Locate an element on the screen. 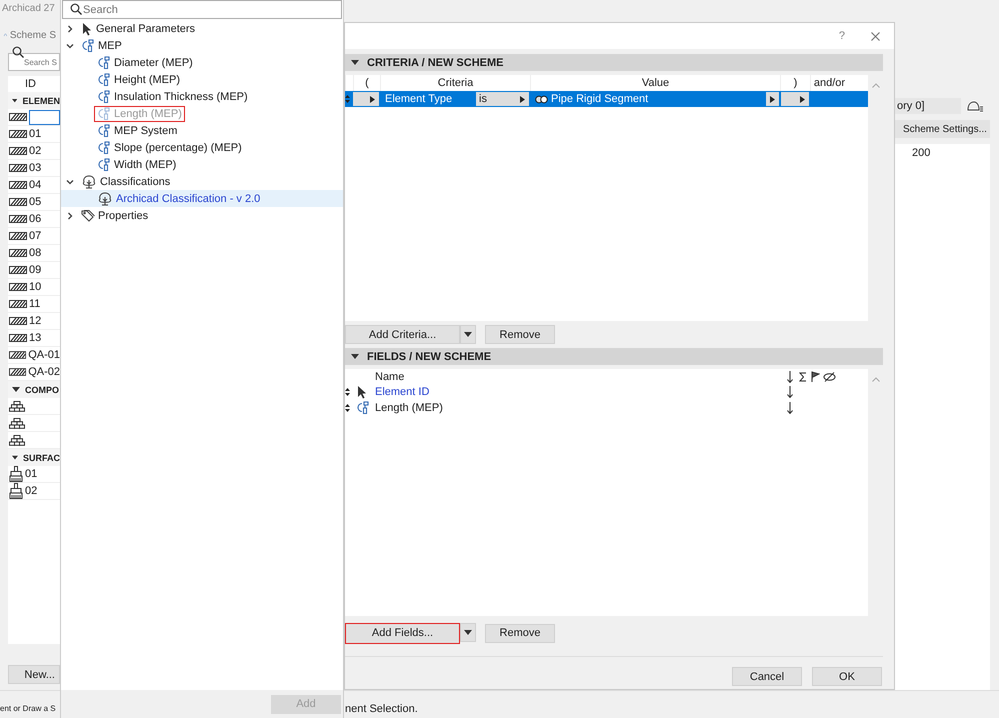 This screenshot has width=999, height=718. column-header: Name is located at coordinates (390, 376).